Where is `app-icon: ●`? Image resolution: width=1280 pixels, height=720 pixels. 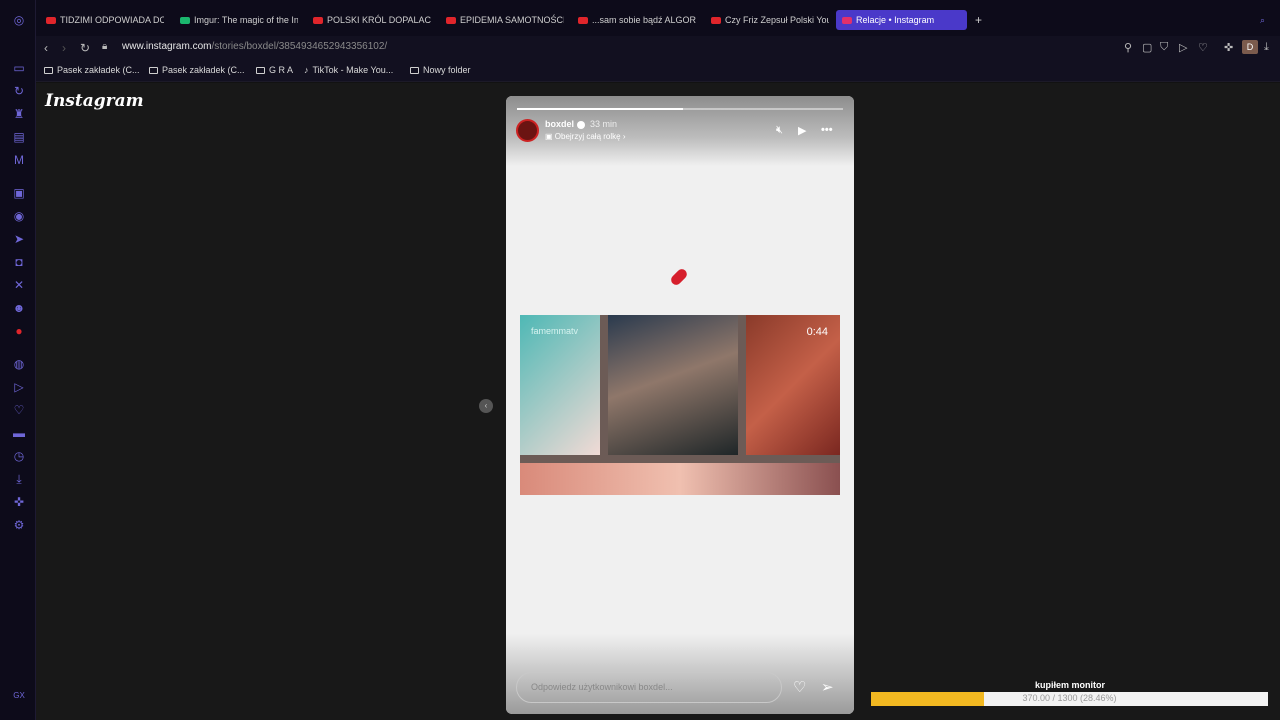 app-icon: ● is located at coordinates (19, 331).